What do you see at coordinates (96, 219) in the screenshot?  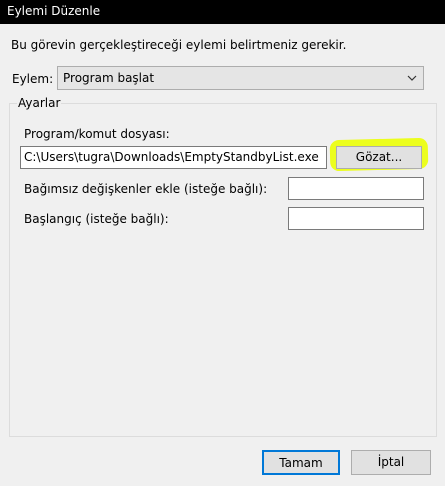 I see `start-in-label: Başlangıç (isteğe bağlı):` at bounding box center [96, 219].